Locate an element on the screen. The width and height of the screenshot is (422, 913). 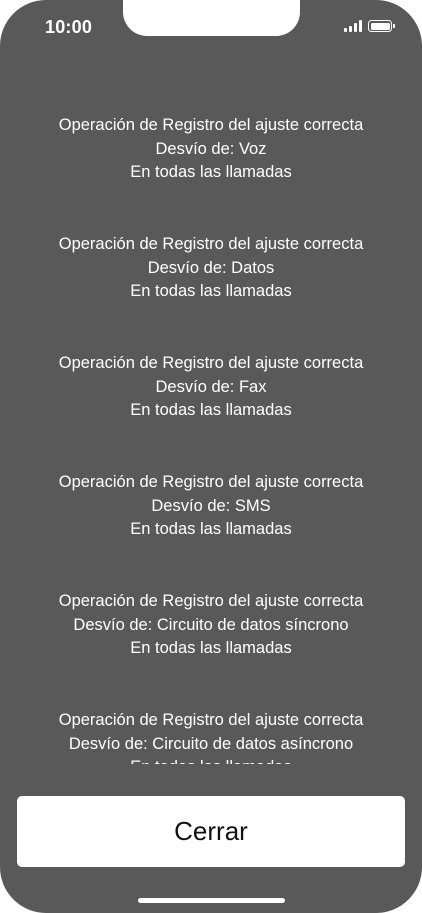
message-service: Desvío de: Circuito de datos asíncrono is located at coordinates (211, 743).